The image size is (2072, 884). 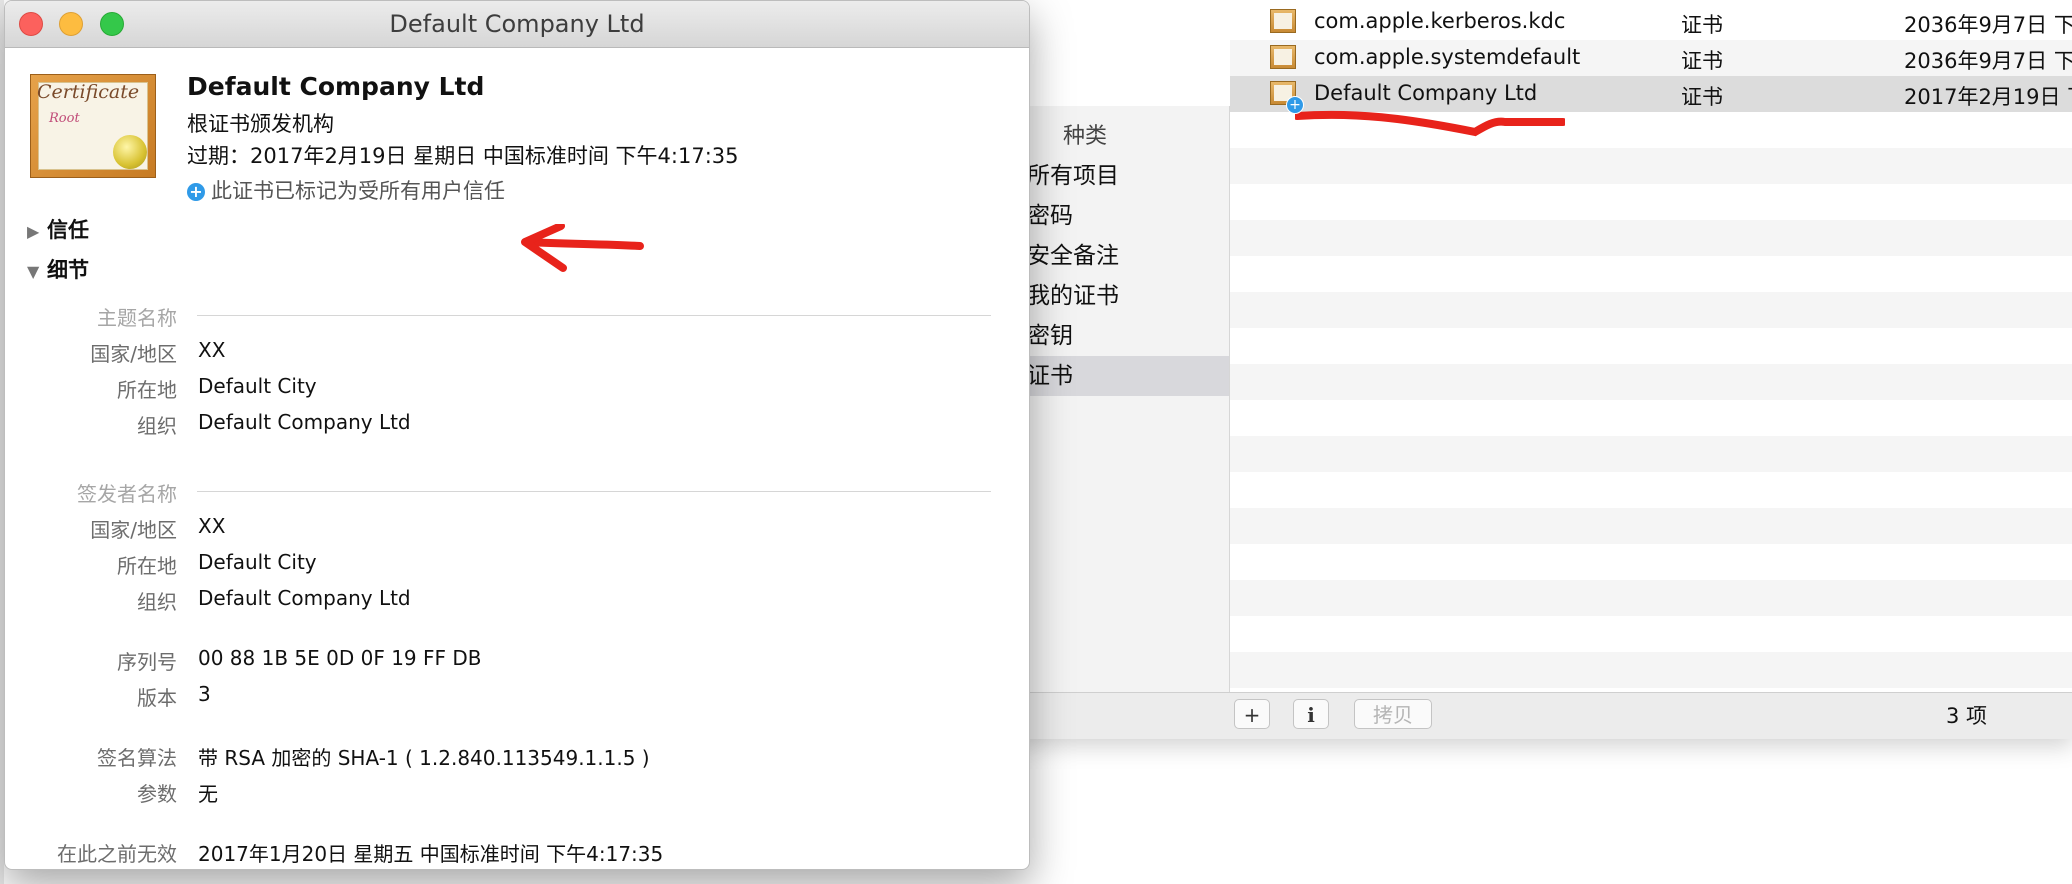 I want to click on title-bar: Default Company Ltd, so click(x=517, y=24).